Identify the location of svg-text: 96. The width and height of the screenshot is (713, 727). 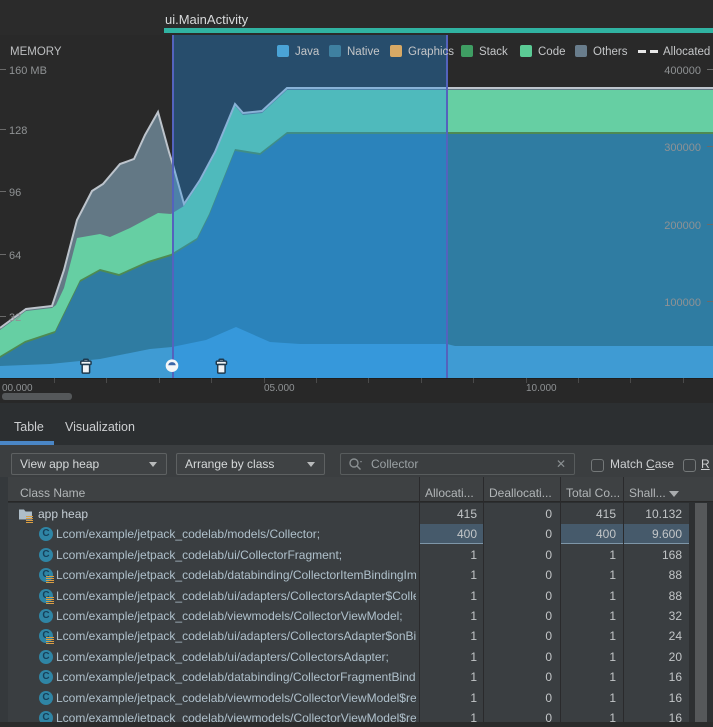
(15, 193).